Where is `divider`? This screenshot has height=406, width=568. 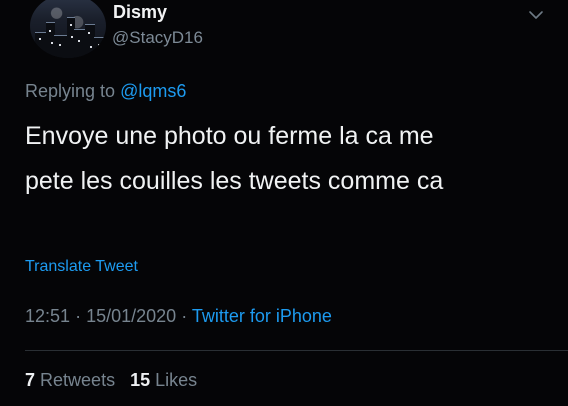
divider is located at coordinates (296, 350).